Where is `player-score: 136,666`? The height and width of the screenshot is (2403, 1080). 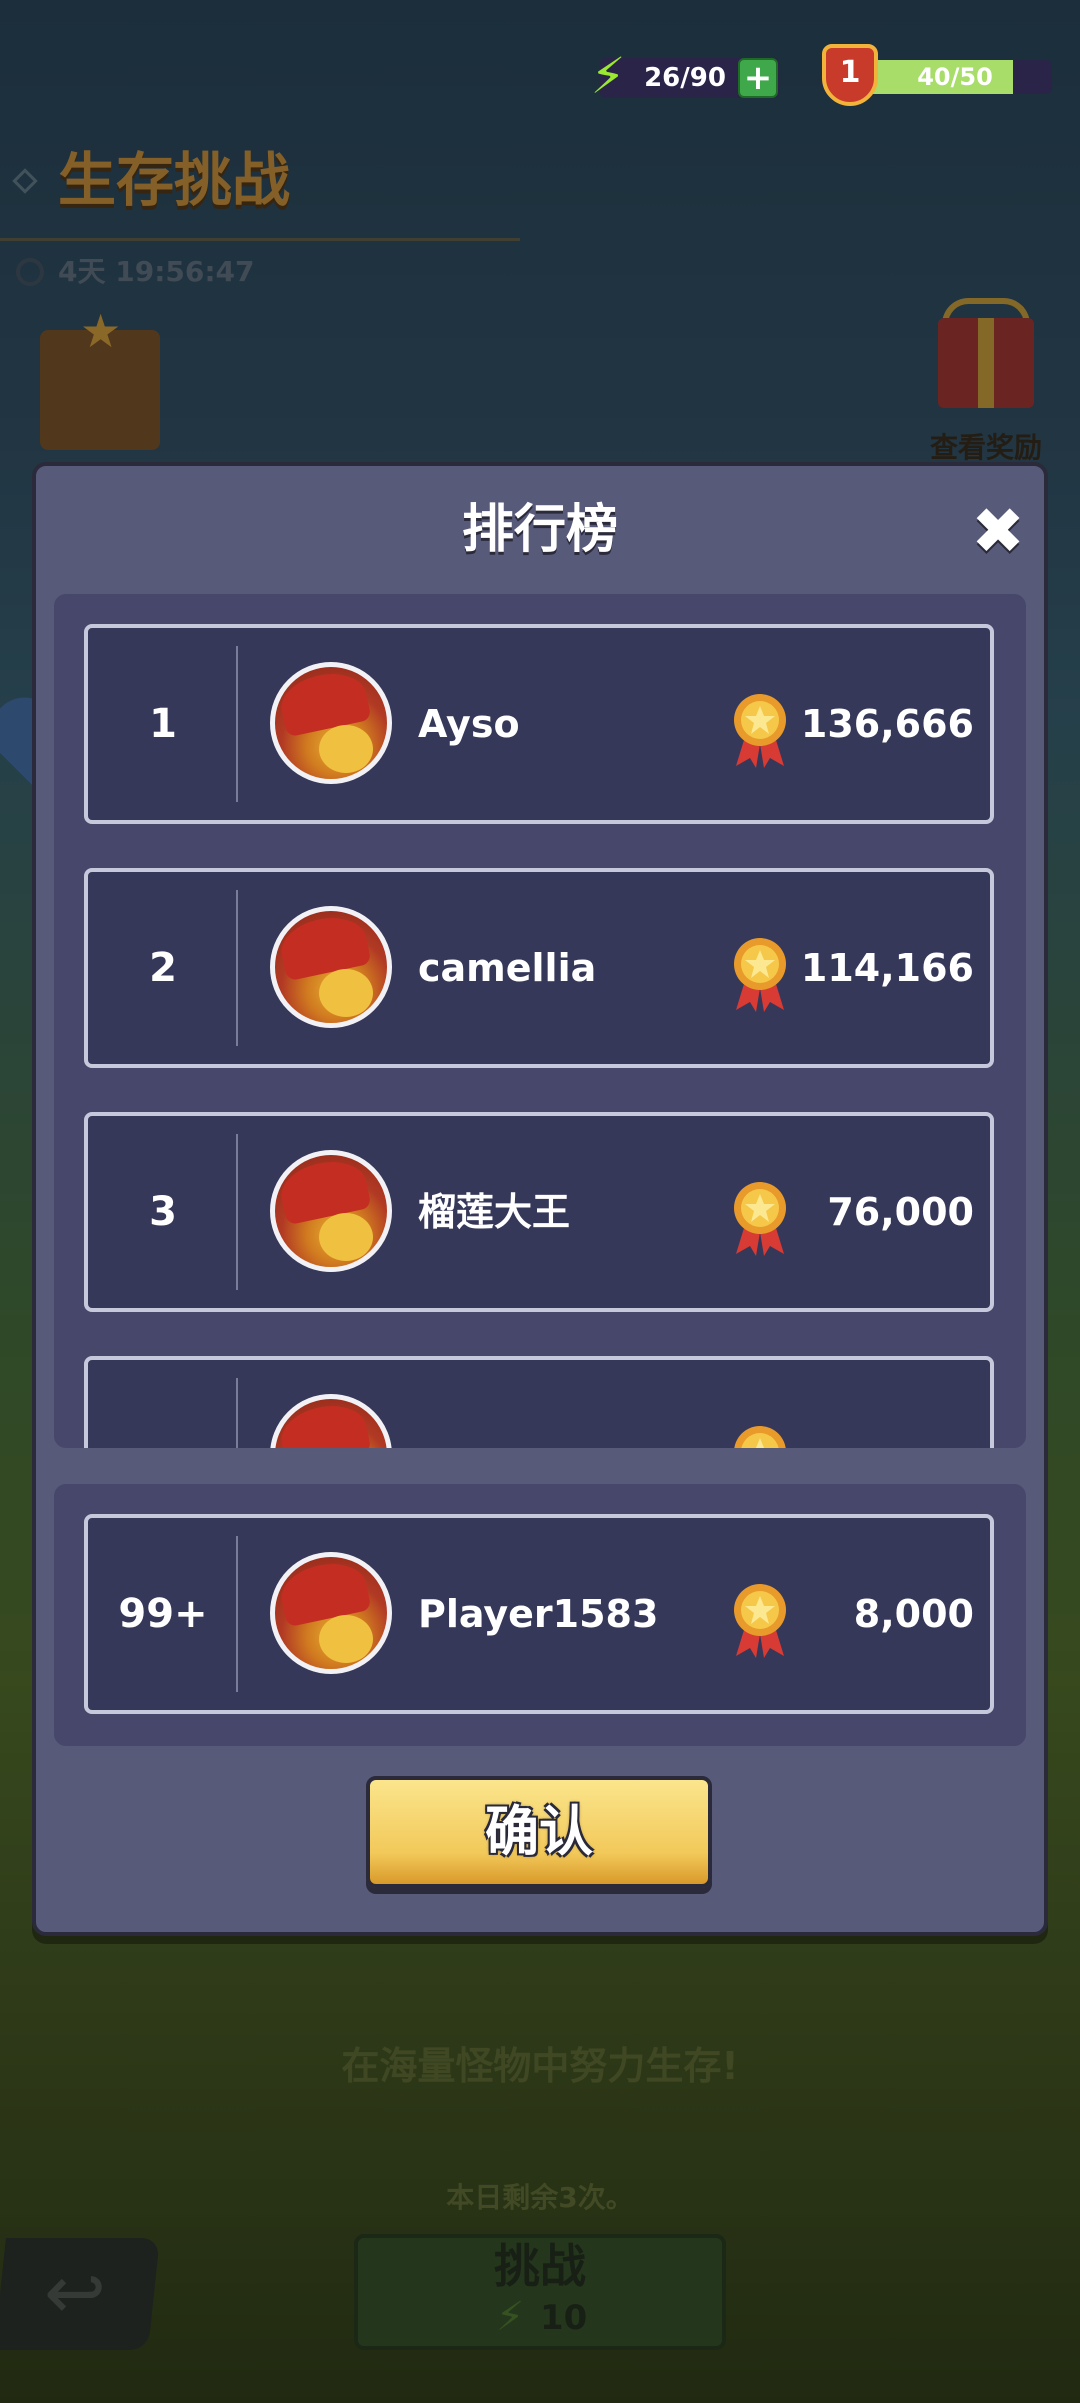 player-score: 136,666 is located at coordinates (887, 724).